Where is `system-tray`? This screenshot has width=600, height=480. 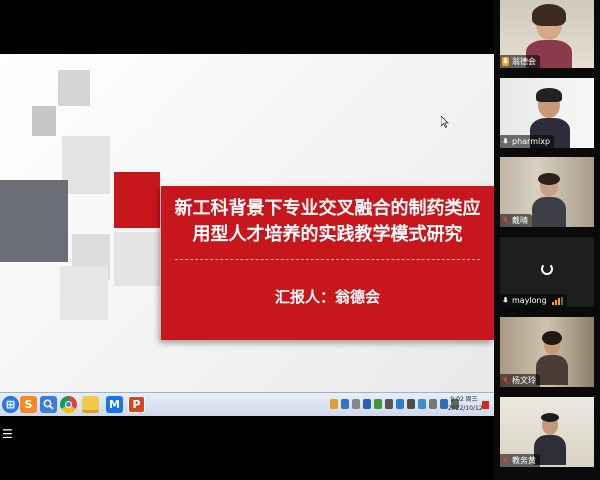 system-tray is located at coordinates (394, 405).